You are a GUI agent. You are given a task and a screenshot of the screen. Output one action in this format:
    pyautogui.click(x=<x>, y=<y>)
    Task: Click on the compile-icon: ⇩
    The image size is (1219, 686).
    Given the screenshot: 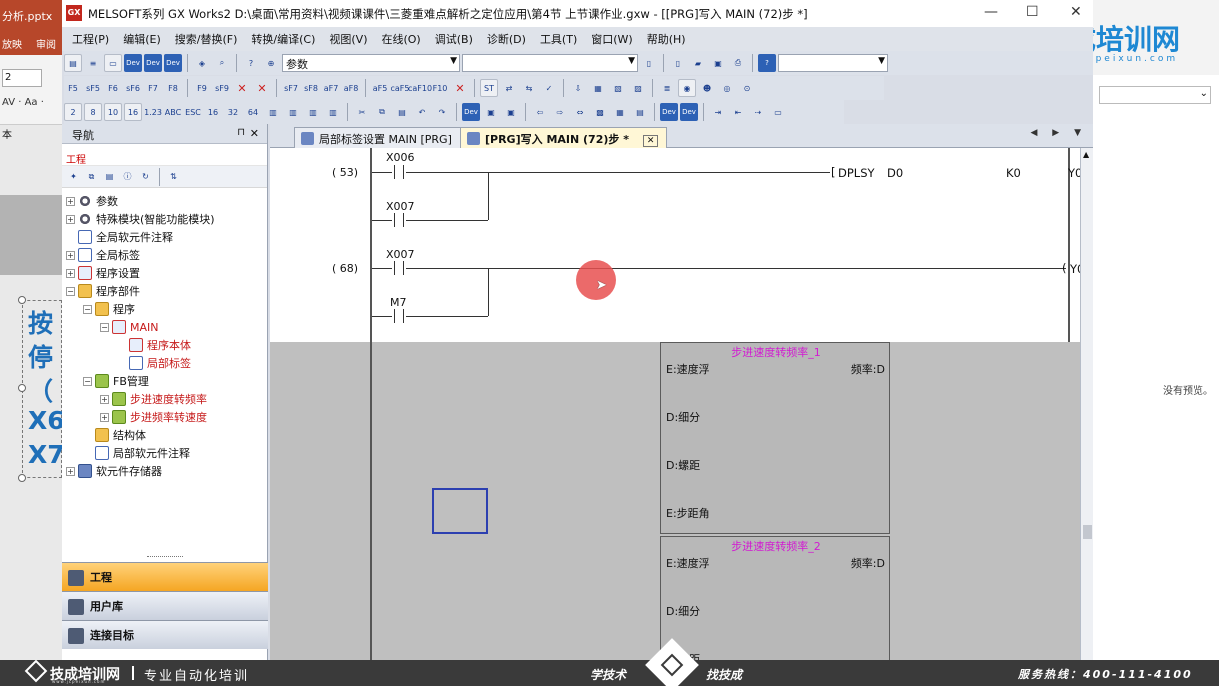 What is the action you would take?
    pyautogui.click(x=578, y=88)
    